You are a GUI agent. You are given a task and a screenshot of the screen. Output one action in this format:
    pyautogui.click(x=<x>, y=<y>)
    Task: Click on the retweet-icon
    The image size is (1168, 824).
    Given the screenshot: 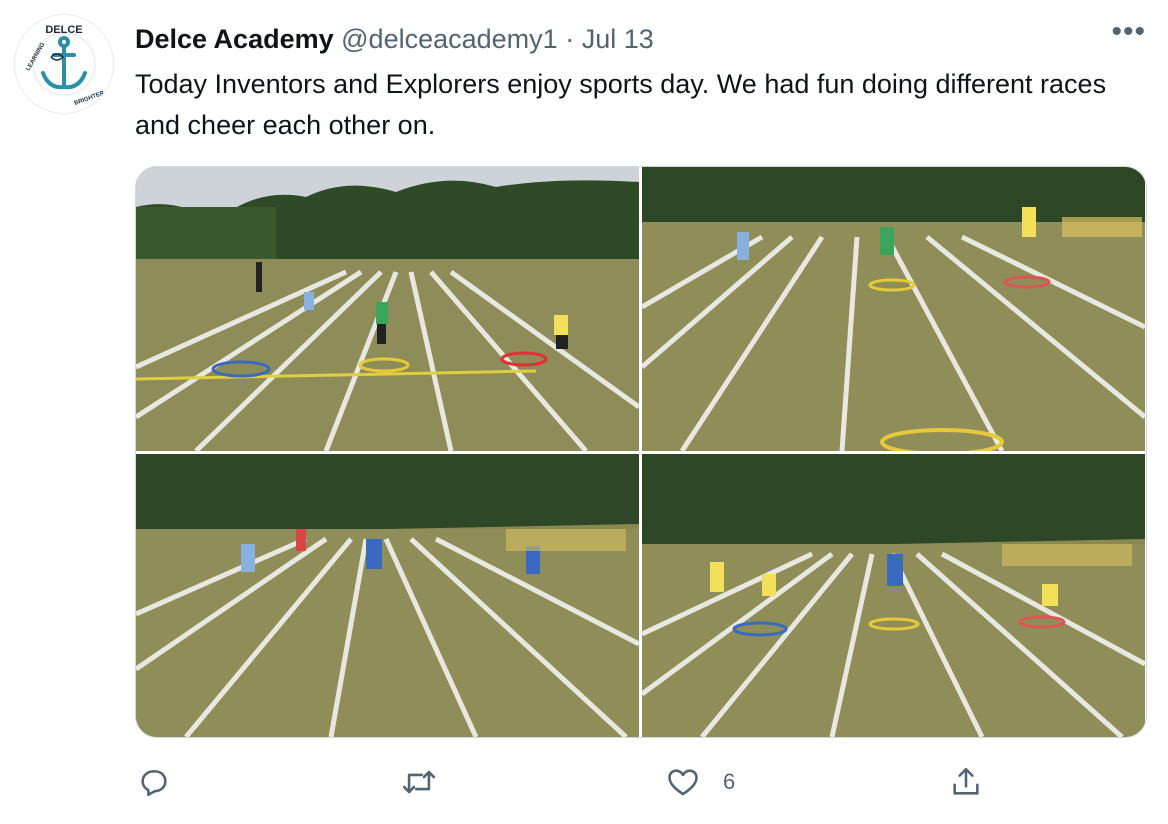 What is the action you would take?
    pyautogui.click(x=419, y=782)
    